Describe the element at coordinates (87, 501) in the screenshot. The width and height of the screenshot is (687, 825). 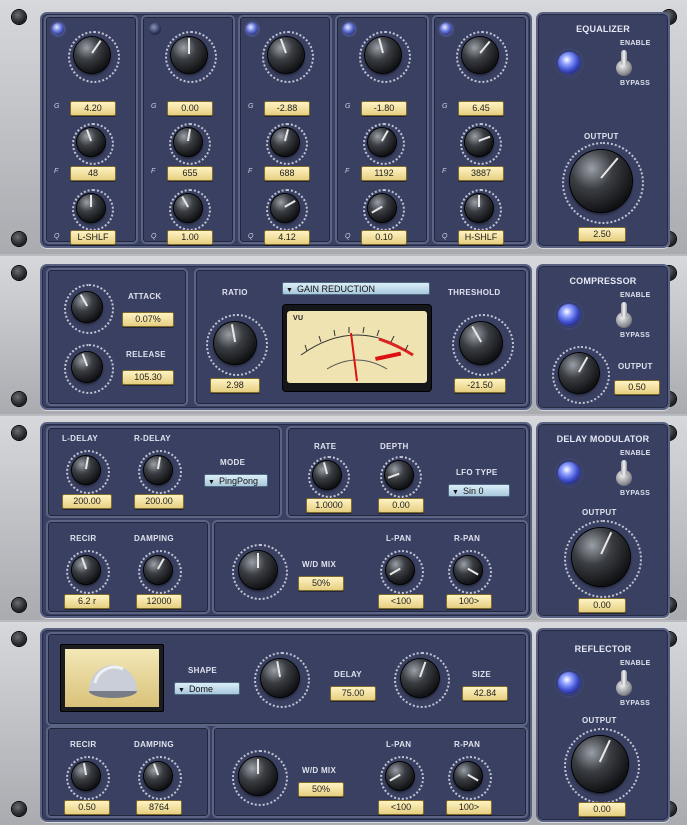
I see `l-delay-value: 200.00` at that location.